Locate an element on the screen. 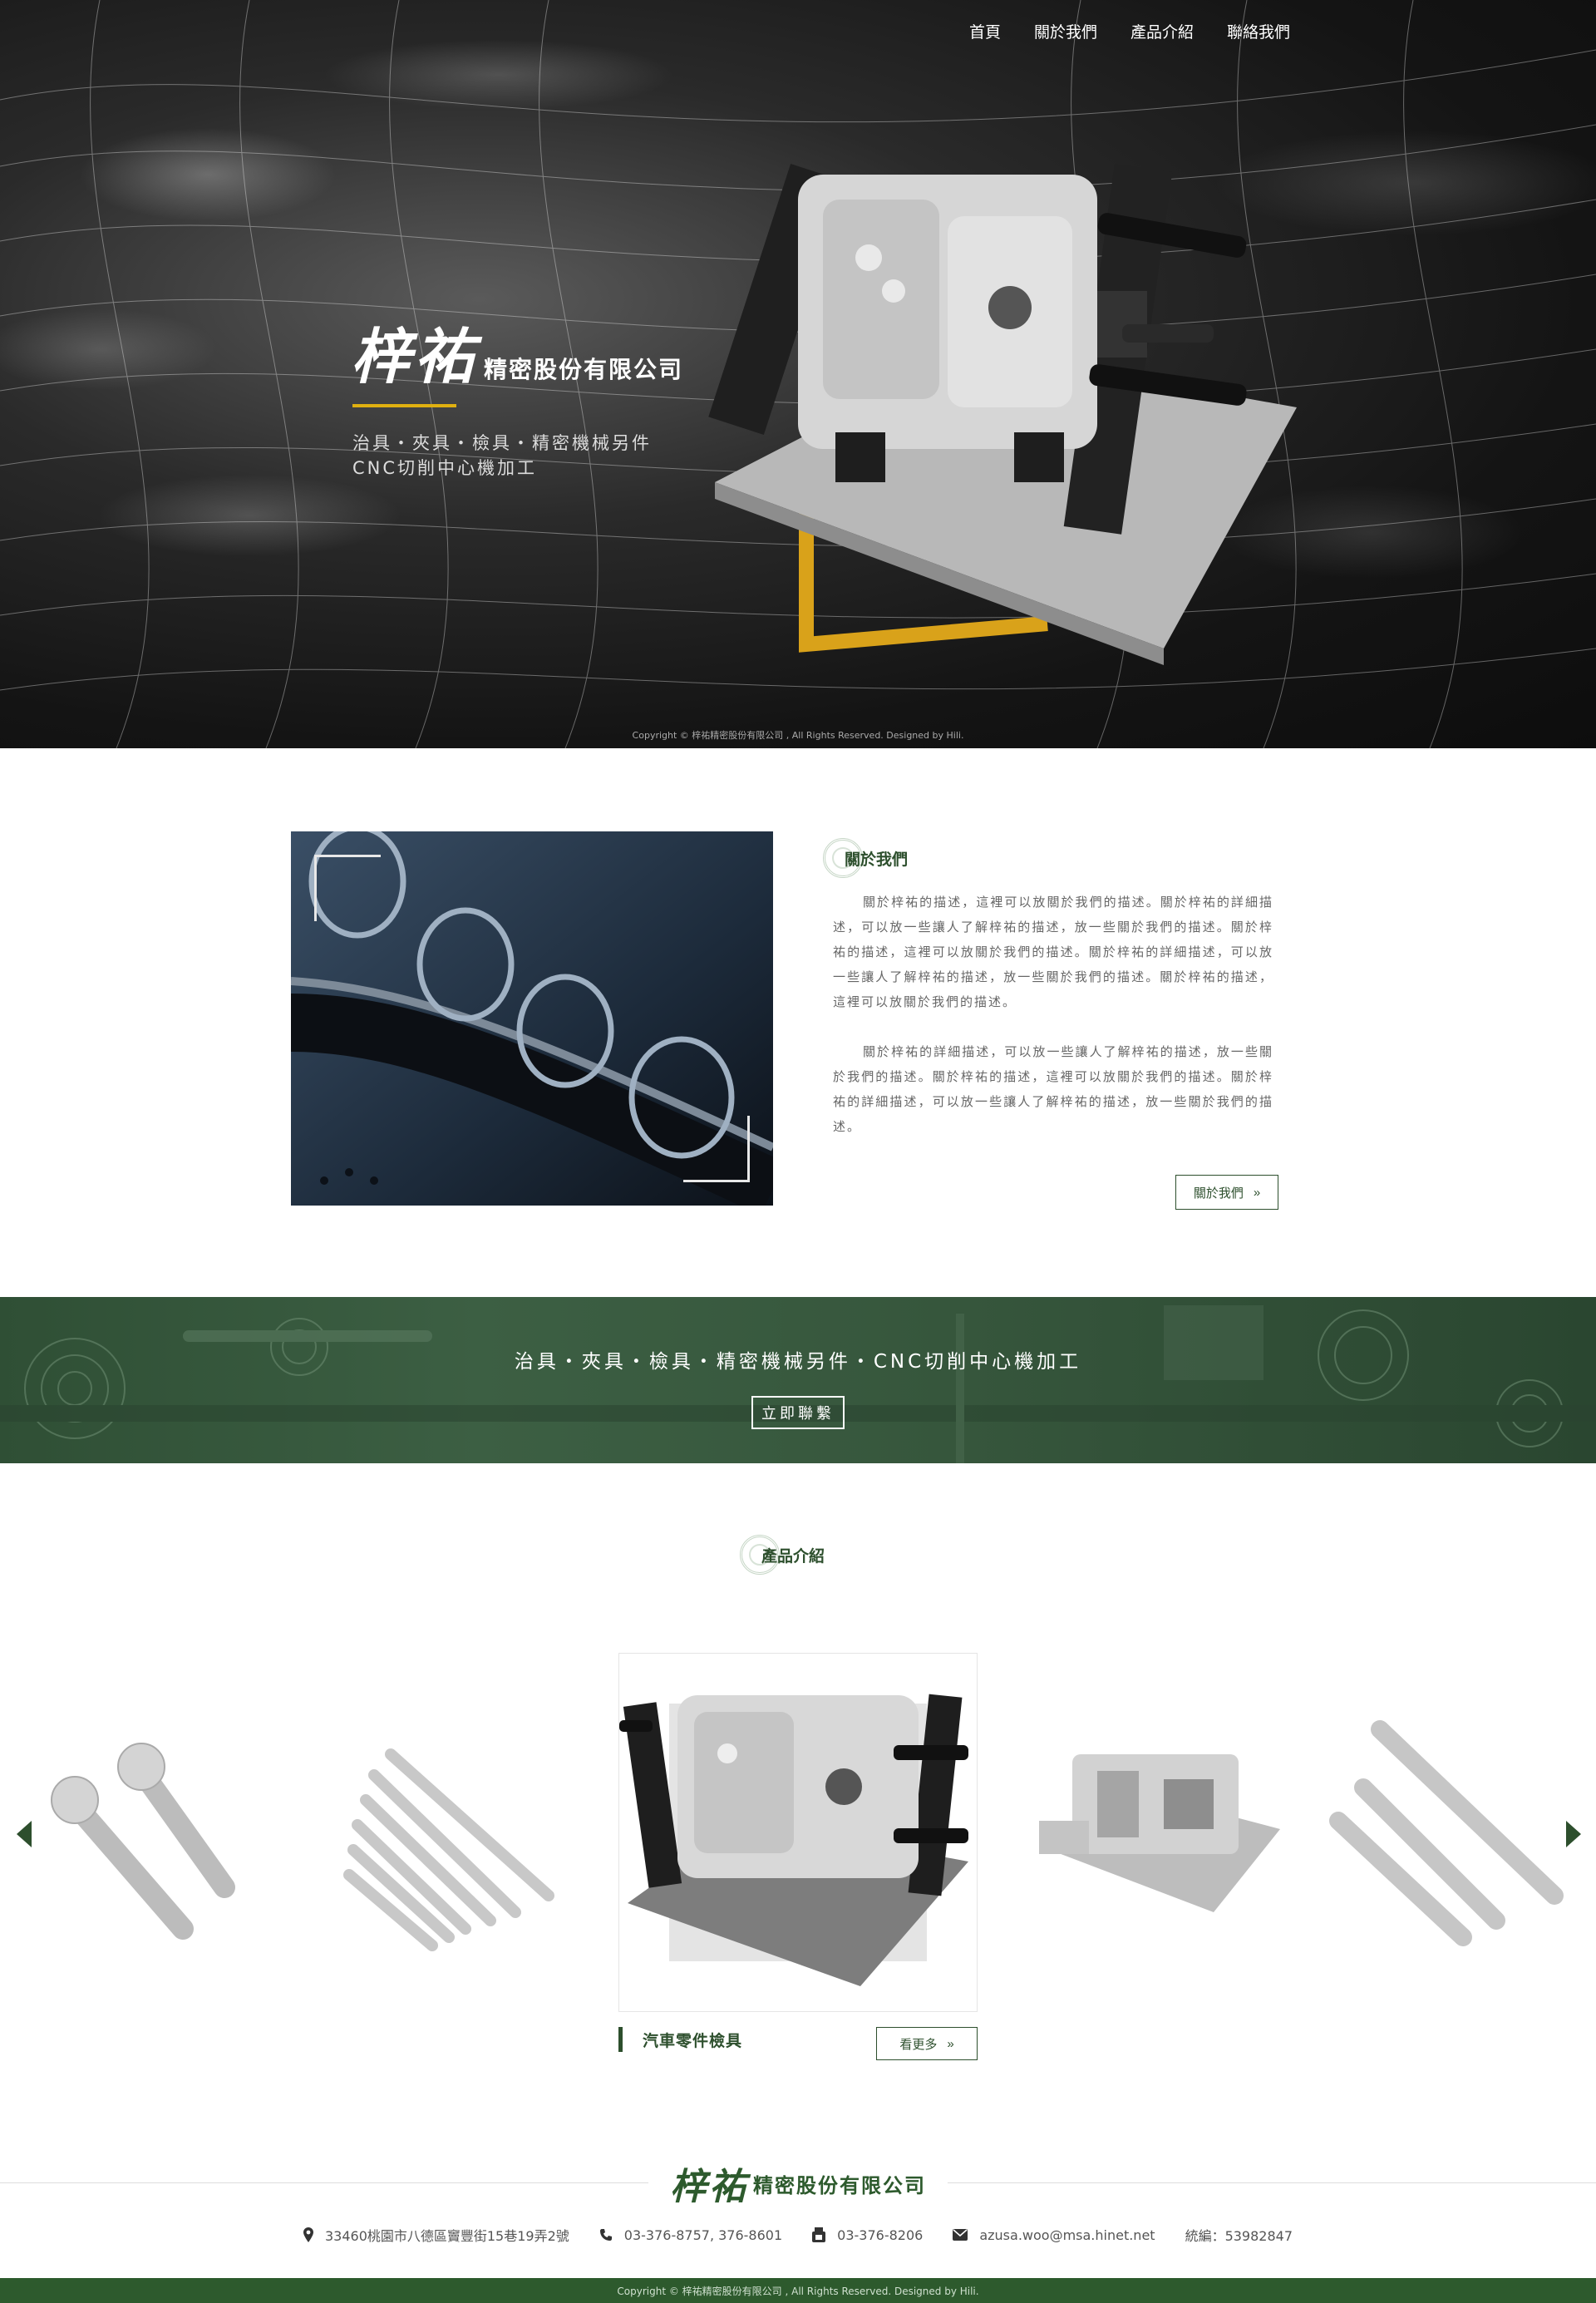  contact-tax-id: 統編：53982847 is located at coordinates (1239, 2235).